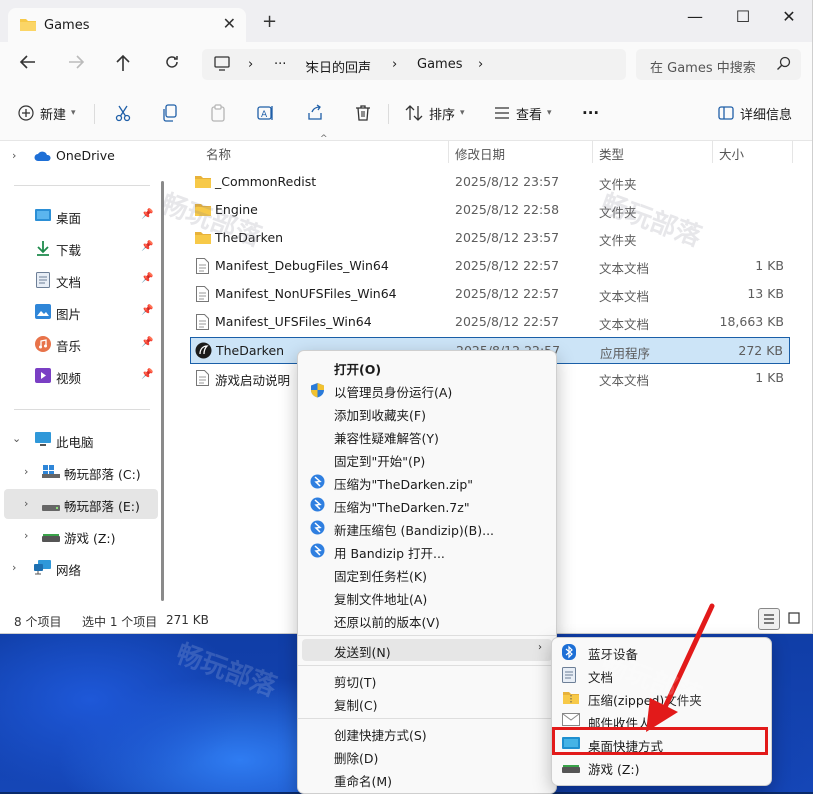 The height and width of the screenshot is (794, 813). What do you see at coordinates (79, 376) in the screenshot?
I see `sidebar-item-videos: 视频 📌` at bounding box center [79, 376].